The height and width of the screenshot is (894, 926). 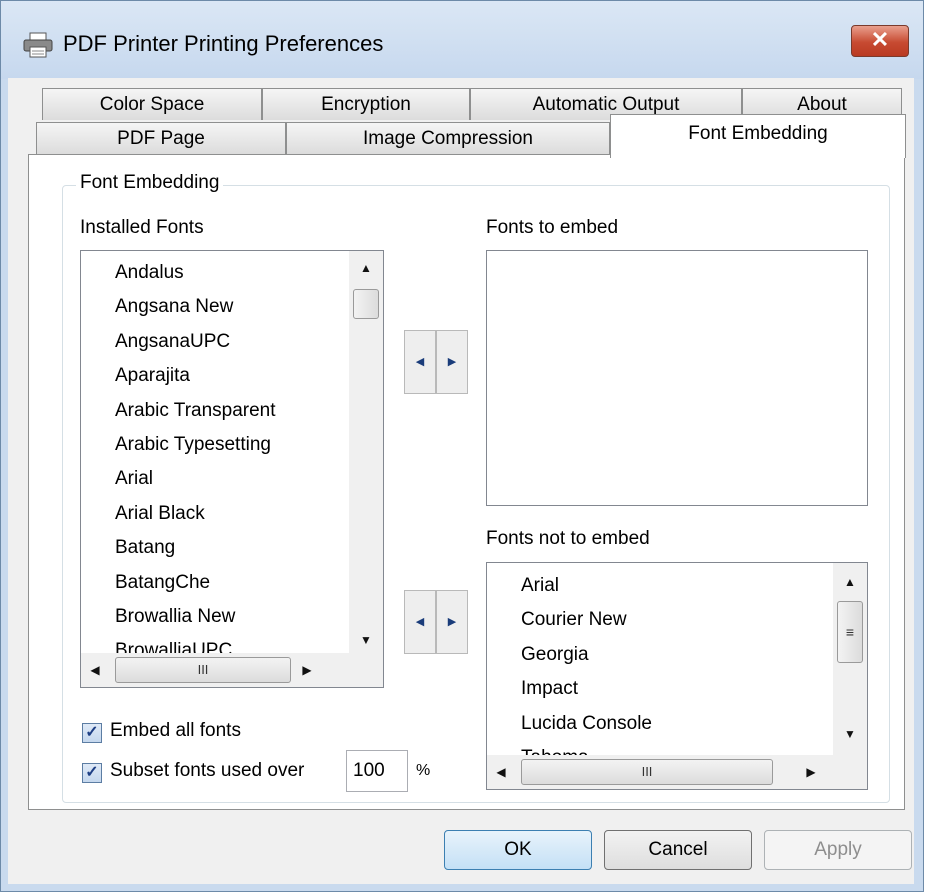 What do you see at coordinates (677, 378) in the screenshot?
I see `fonts-to-embed-list` at bounding box center [677, 378].